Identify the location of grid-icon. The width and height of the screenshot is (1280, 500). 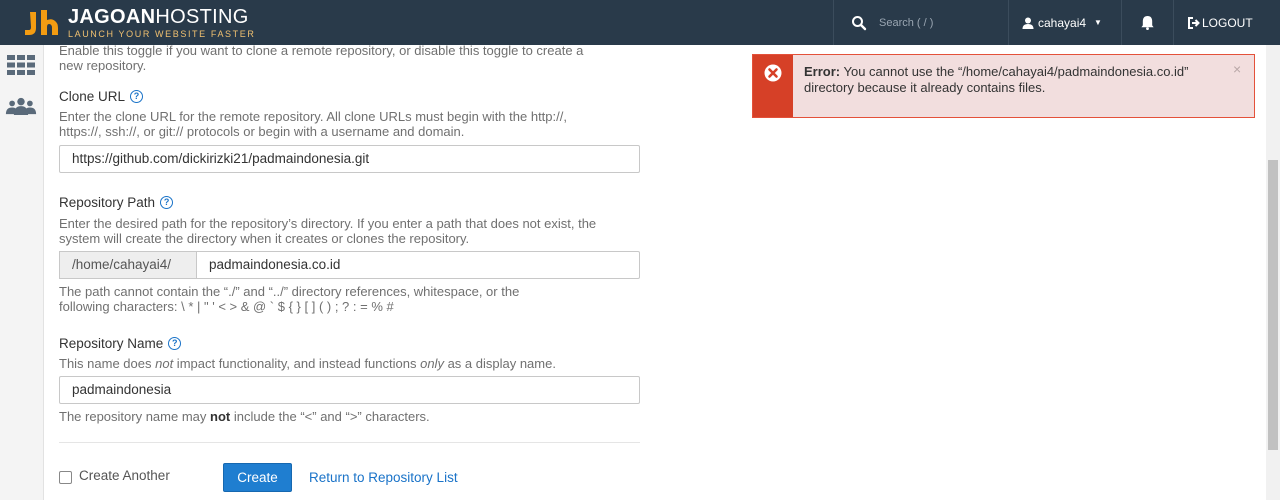
(21, 65).